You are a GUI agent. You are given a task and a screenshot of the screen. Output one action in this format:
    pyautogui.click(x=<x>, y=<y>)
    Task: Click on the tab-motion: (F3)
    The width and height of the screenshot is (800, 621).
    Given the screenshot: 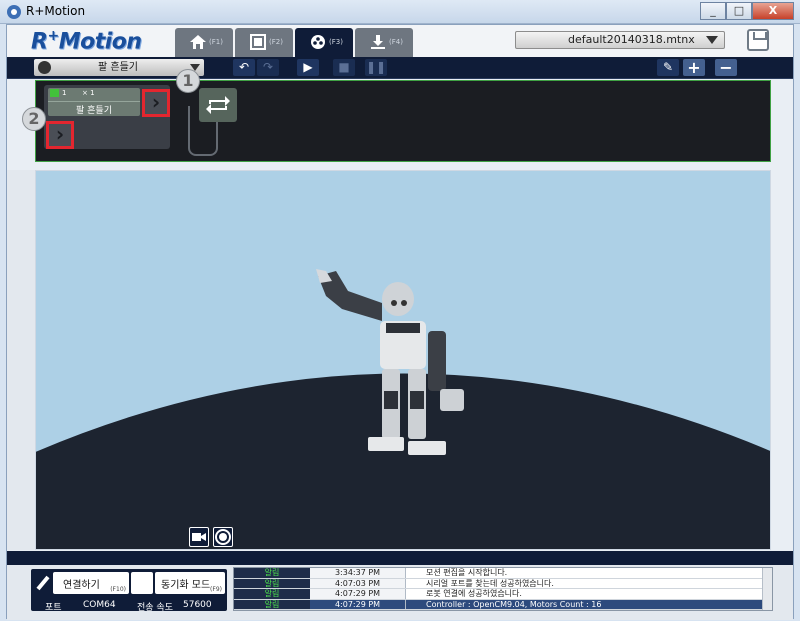 What is the action you would take?
    pyautogui.click(x=324, y=42)
    